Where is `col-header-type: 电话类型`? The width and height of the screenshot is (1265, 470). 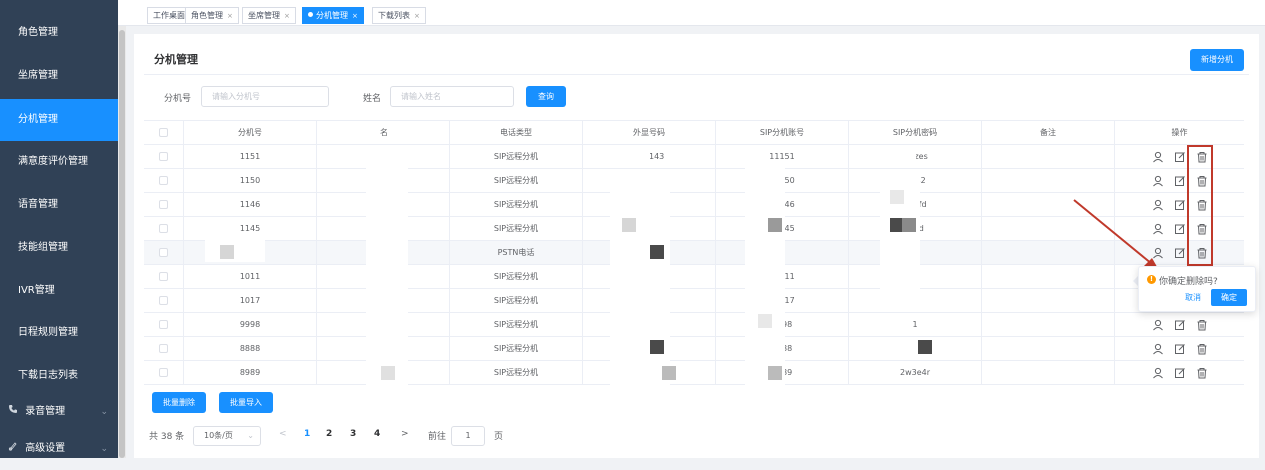 col-header-type: 电话类型 is located at coordinates (516, 133).